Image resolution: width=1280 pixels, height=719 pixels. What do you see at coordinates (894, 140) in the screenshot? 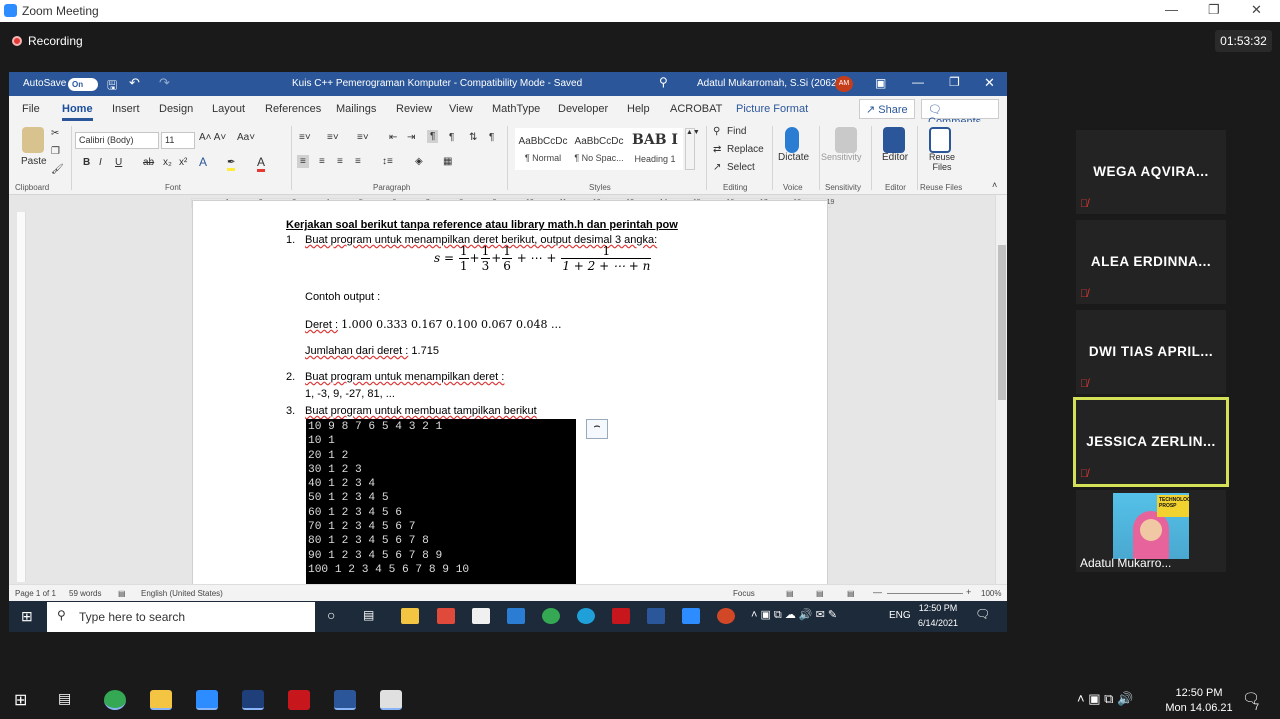
I see `editor-icon` at bounding box center [894, 140].